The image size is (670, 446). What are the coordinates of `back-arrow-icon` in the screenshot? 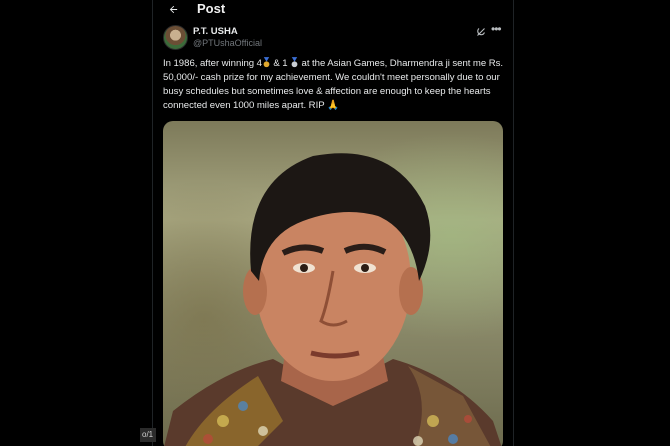 It's located at (173, 9).